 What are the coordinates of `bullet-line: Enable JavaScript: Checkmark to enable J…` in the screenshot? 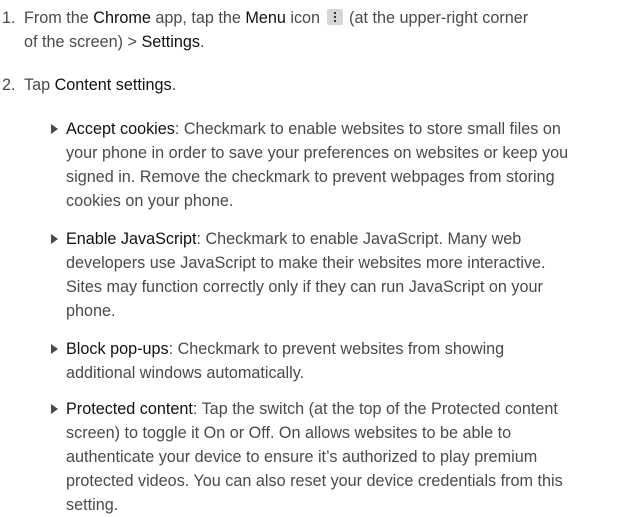 It's located at (346, 239).